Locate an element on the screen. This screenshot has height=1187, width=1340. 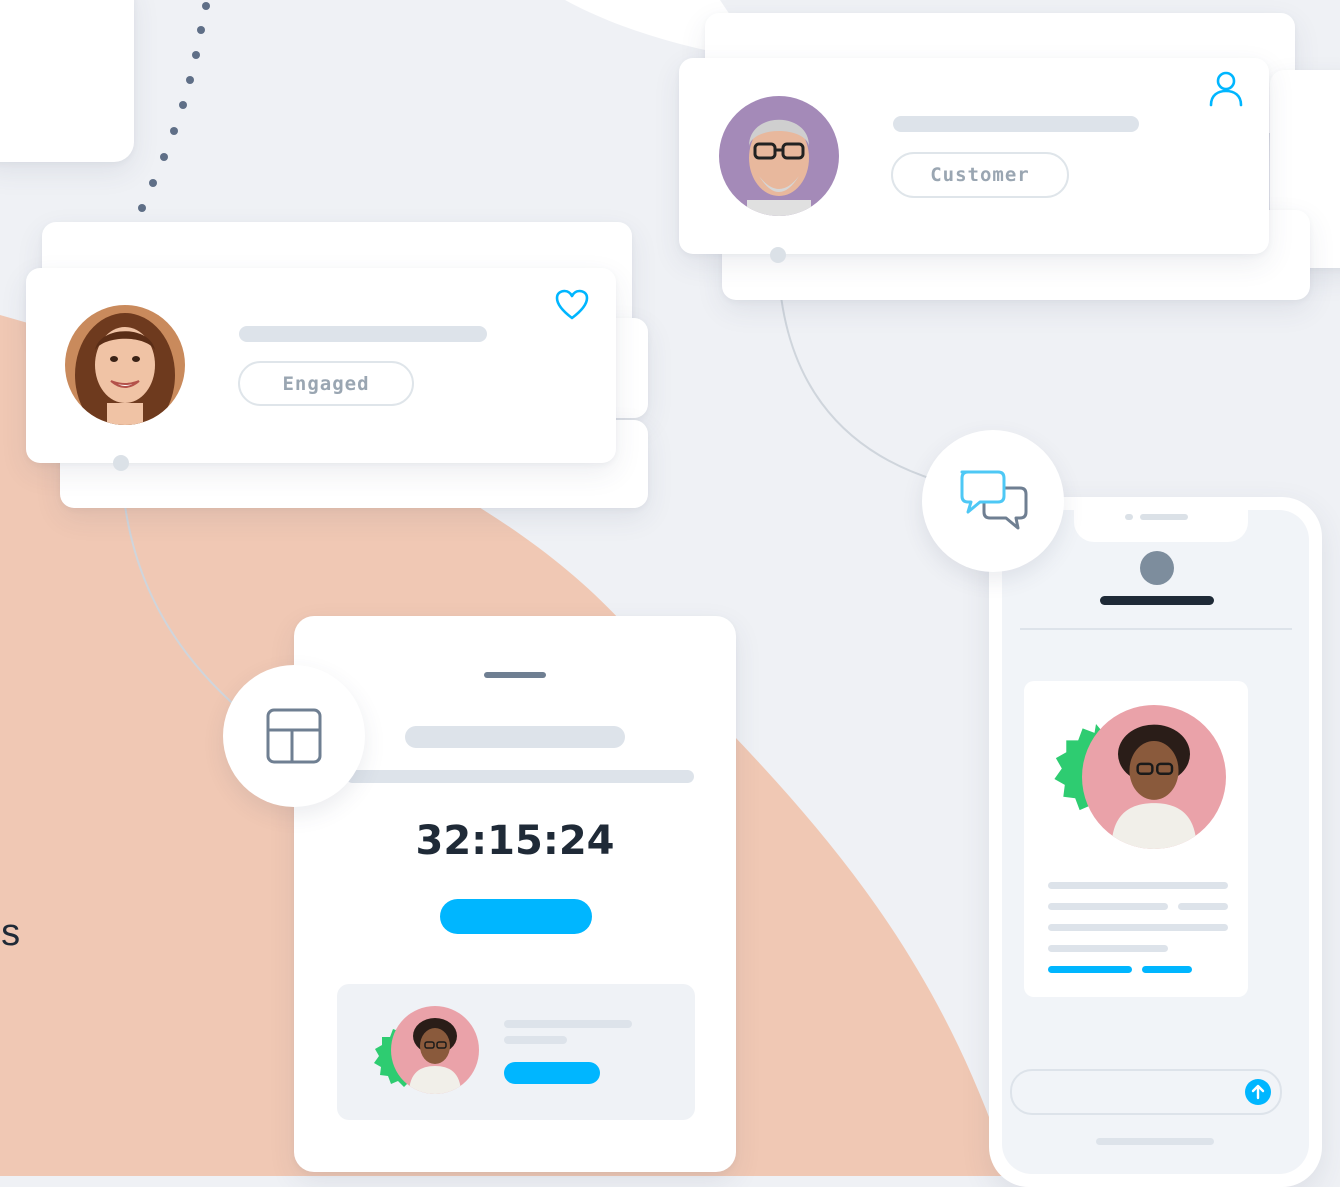
chat-bubbles-icon is located at coordinates (994, 500).